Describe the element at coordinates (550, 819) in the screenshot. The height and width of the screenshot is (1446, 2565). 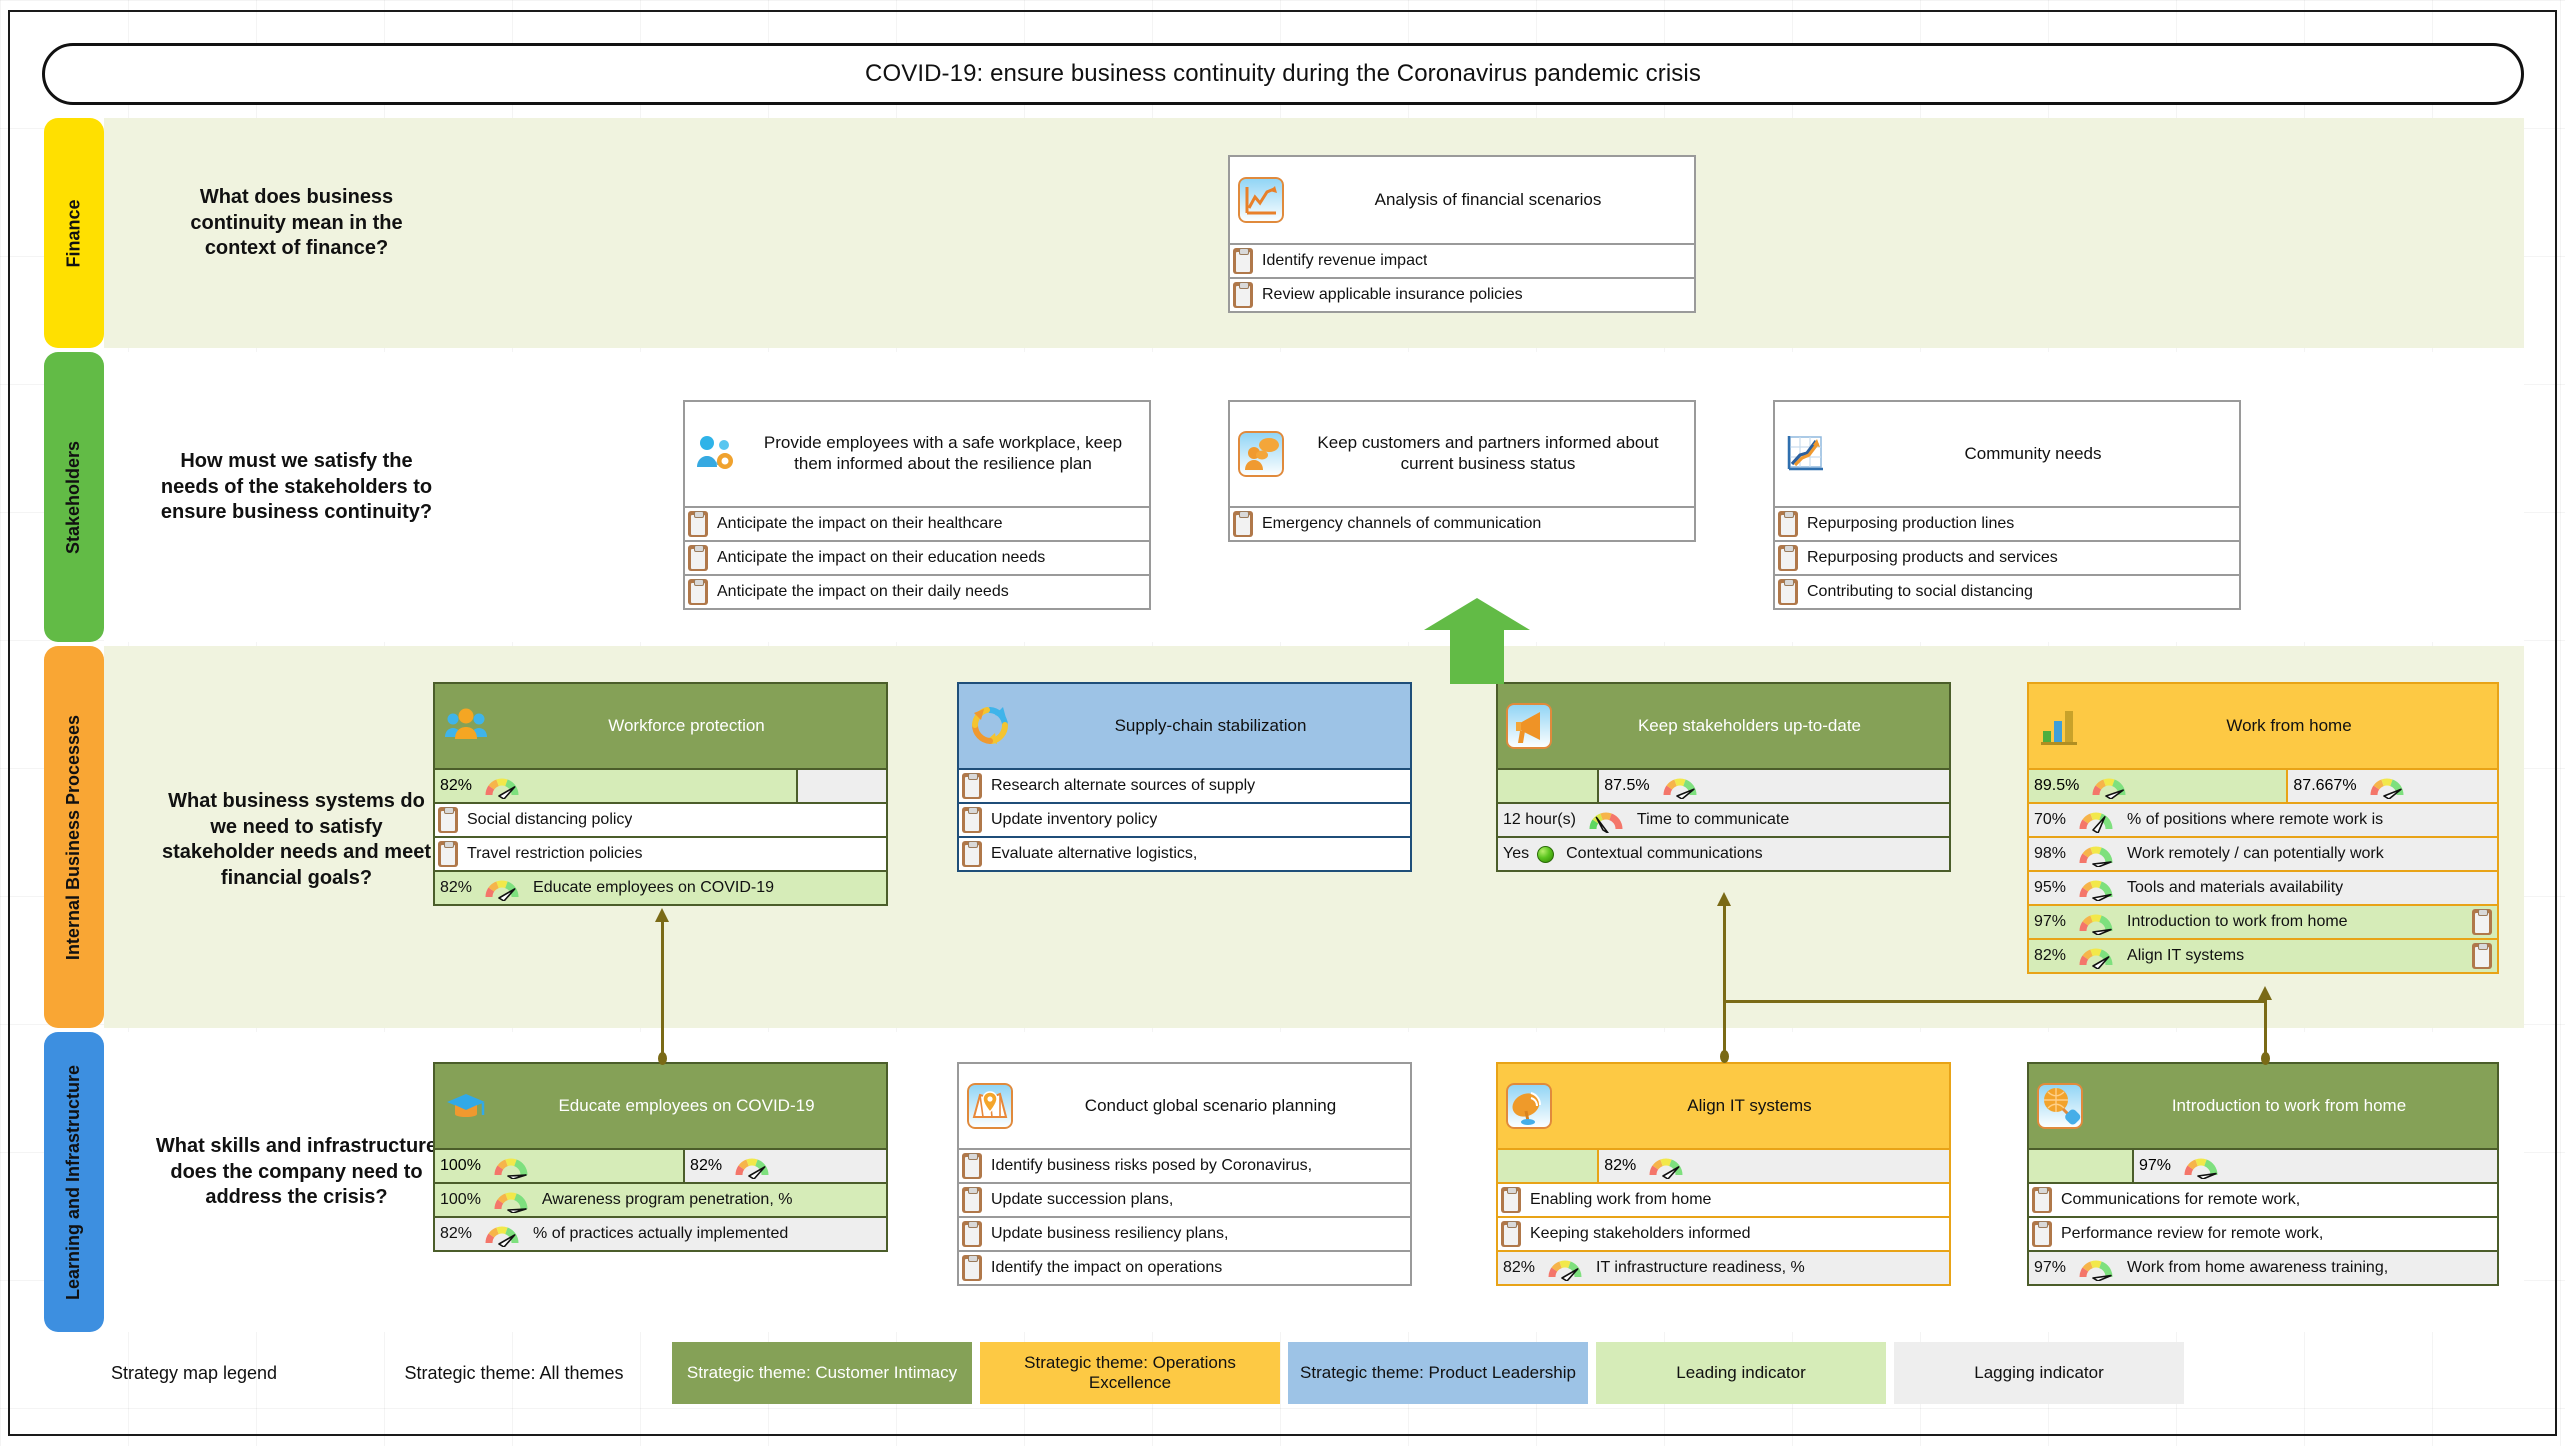
I see `initiative-label: Social distancing policy` at that location.